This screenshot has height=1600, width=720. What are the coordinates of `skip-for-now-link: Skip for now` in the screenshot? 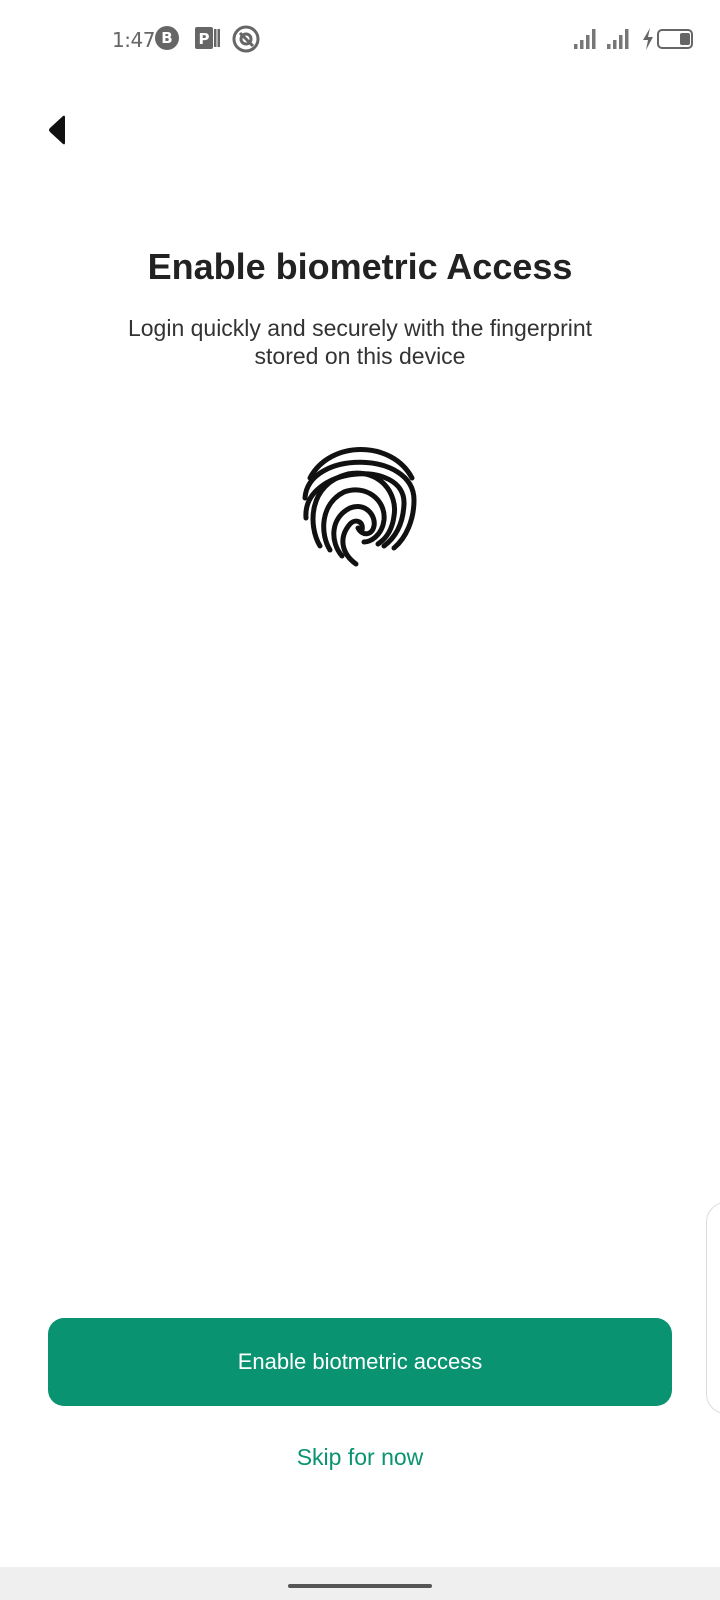 It's located at (360, 1457).